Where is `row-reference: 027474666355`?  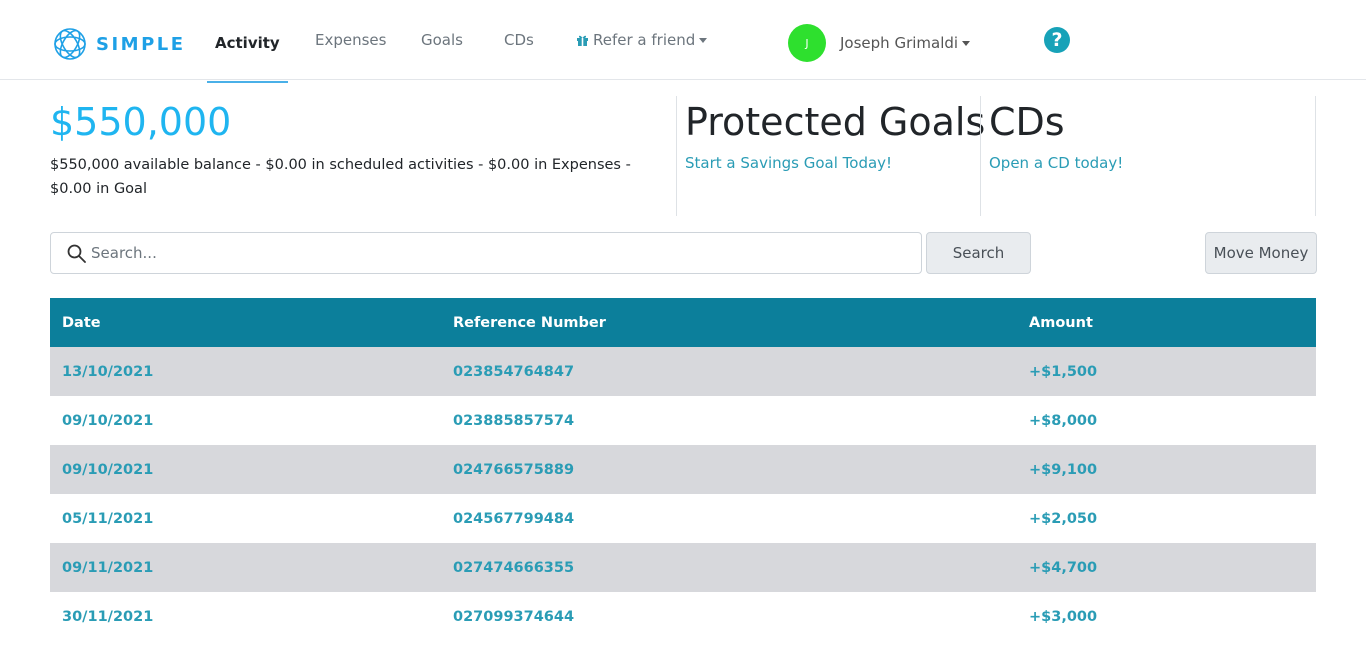
row-reference: 027474666355 is located at coordinates (514, 567).